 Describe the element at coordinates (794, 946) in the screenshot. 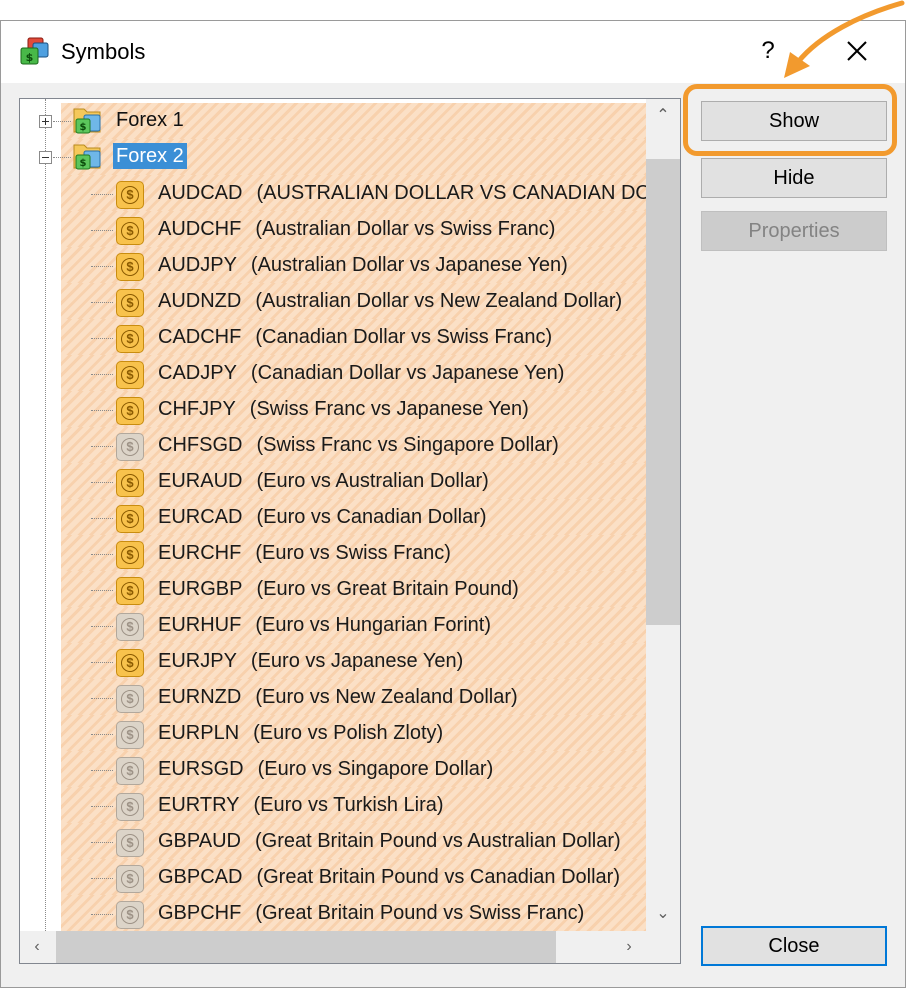

I see `close-button: Close` at that location.